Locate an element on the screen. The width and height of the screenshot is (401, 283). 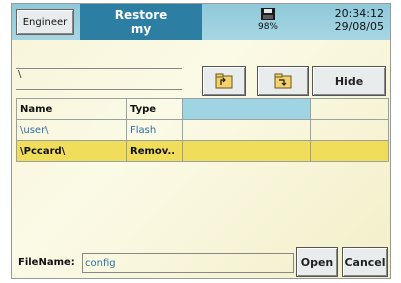
folder-up-icon is located at coordinates (224, 81).